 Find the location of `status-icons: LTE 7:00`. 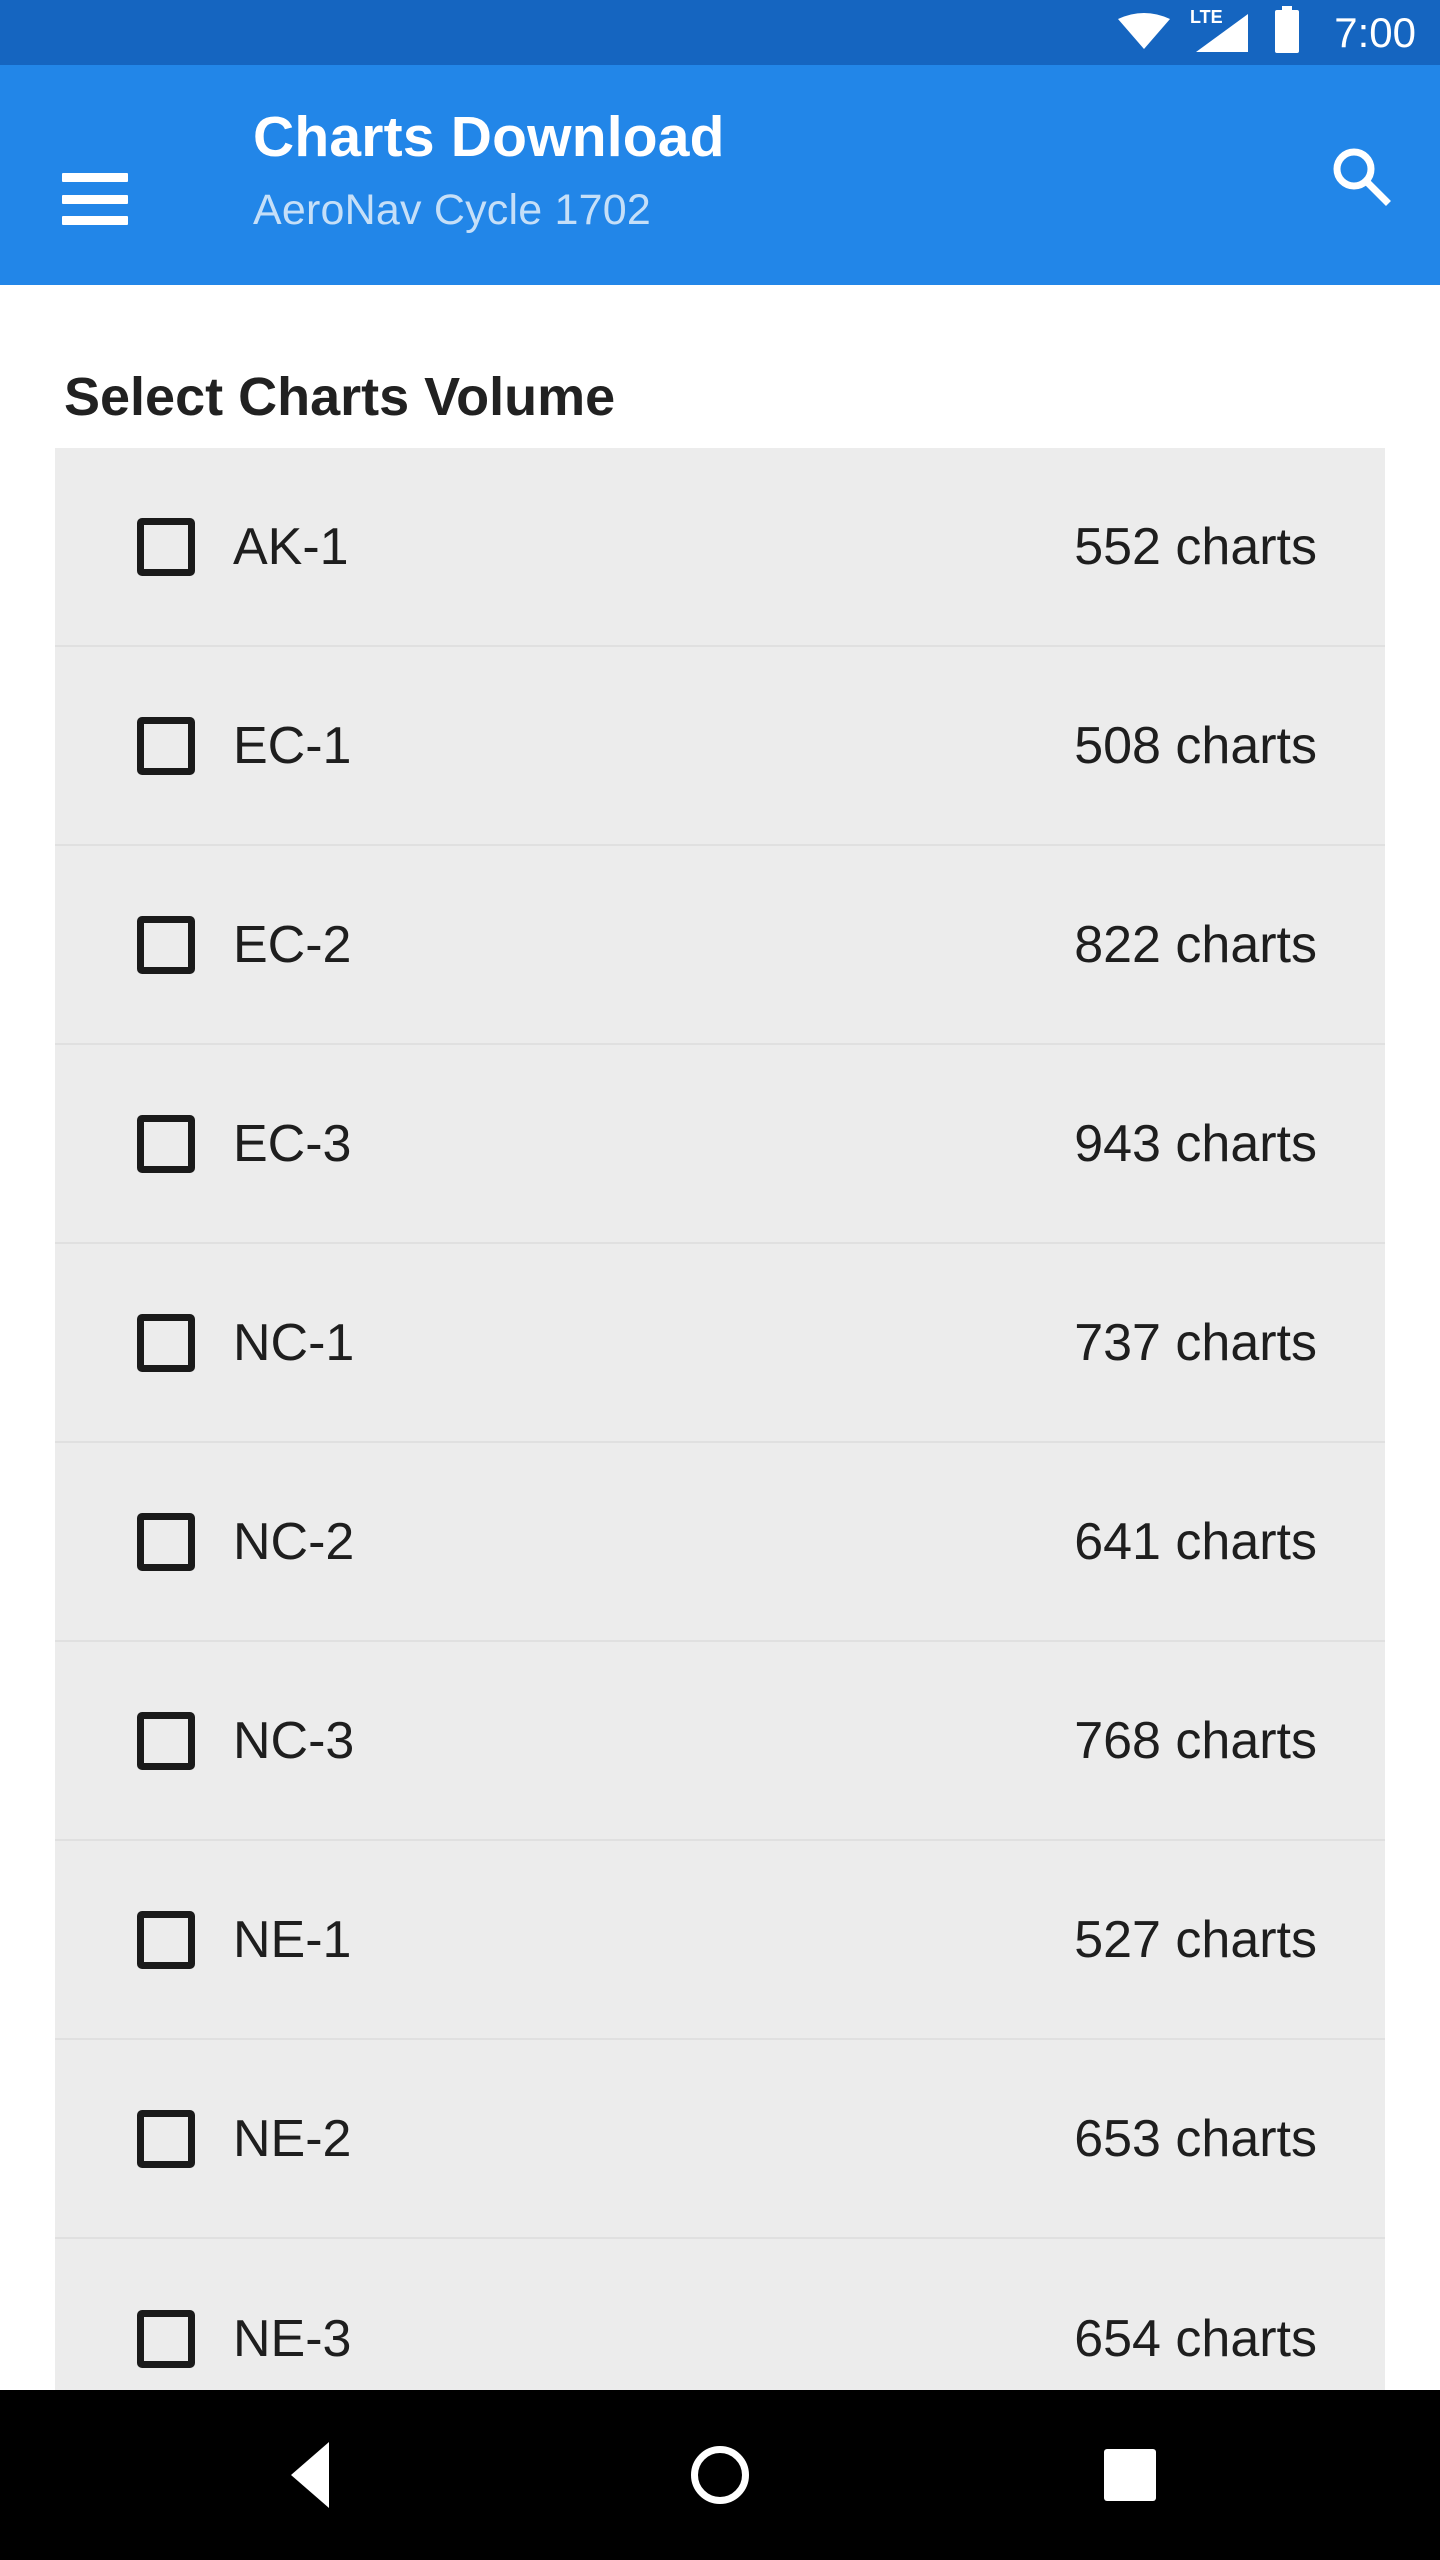

status-icons: LTE 7:00 is located at coordinates (1266, 32).